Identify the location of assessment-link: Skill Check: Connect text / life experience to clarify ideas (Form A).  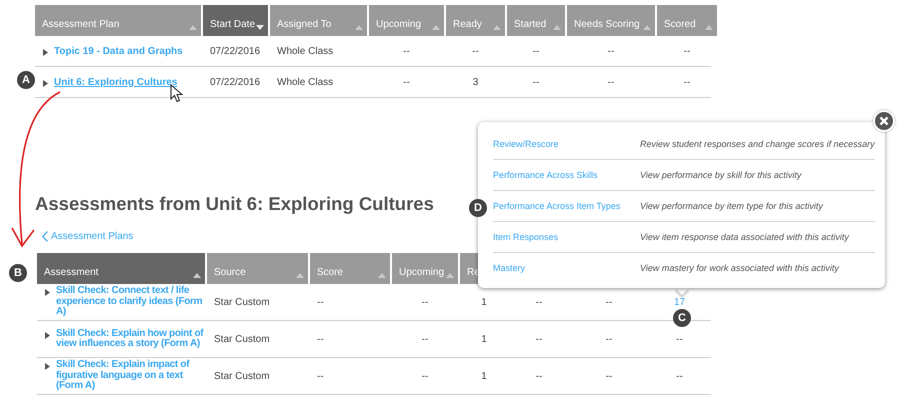
(130, 302).